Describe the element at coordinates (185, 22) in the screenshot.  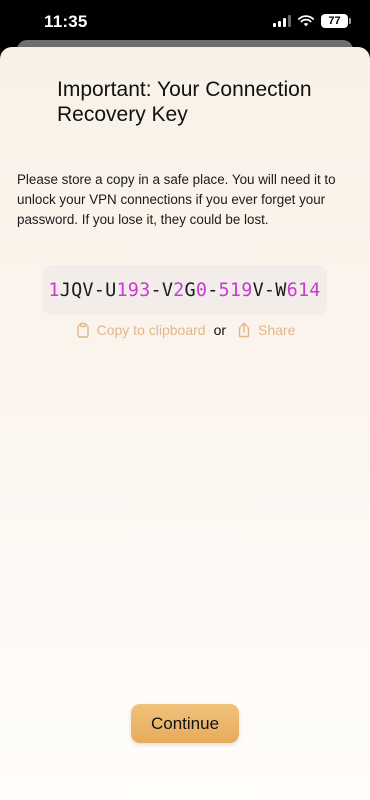
I see `status-bar: 11:35 77` at that location.